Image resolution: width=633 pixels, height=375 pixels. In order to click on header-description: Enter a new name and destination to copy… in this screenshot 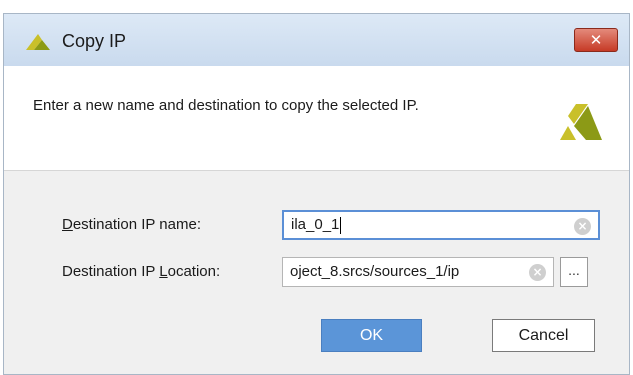, I will do `click(226, 105)`.